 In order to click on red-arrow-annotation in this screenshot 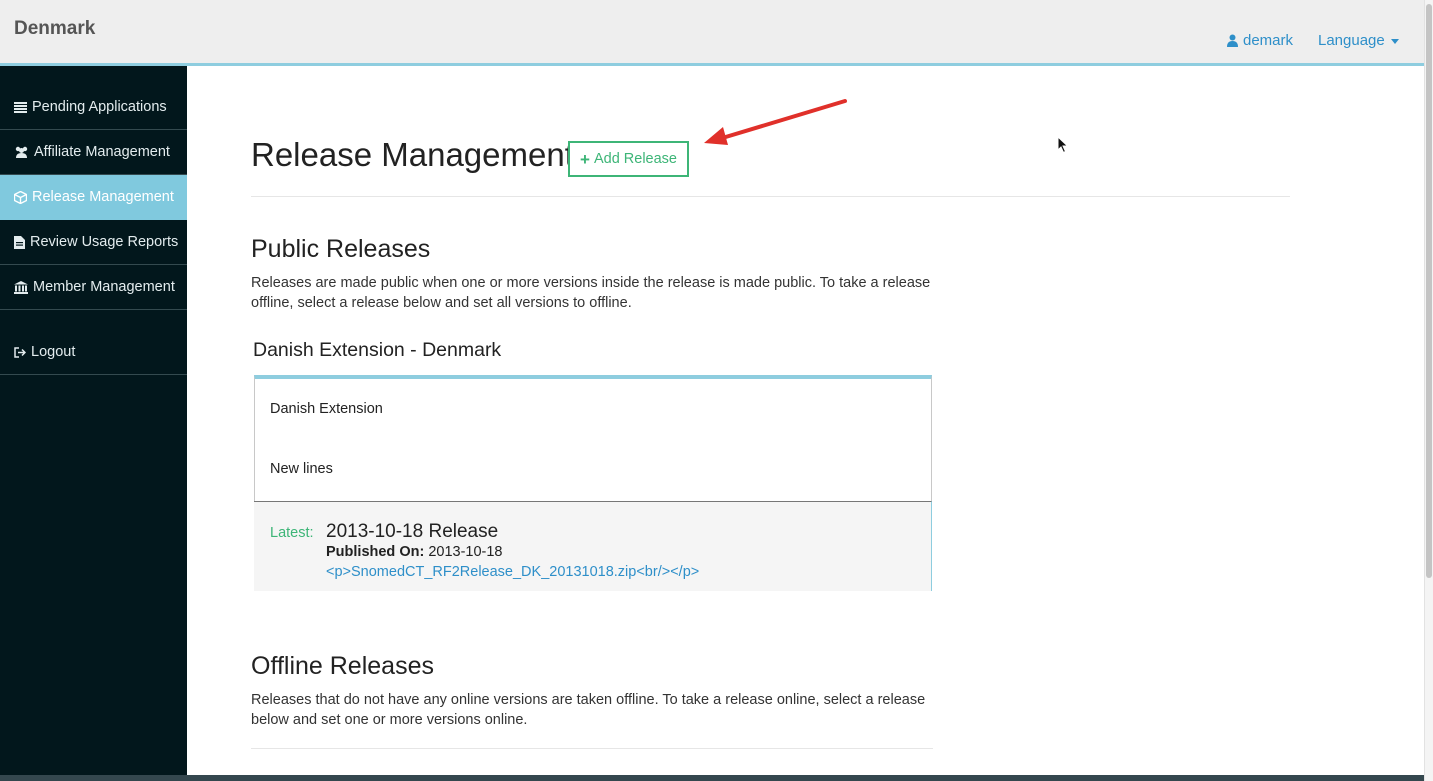, I will do `click(775, 122)`.